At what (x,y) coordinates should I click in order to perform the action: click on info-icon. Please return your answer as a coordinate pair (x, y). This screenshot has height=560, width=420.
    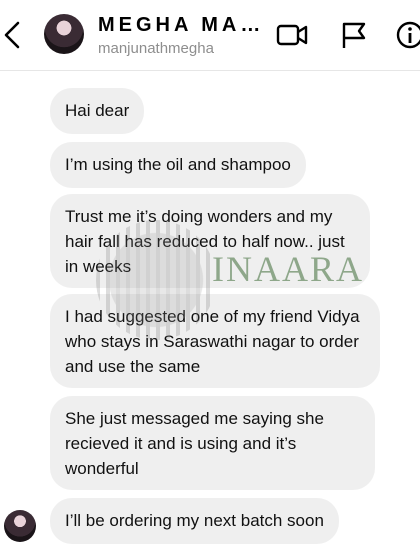
    Looking at the image, I should click on (408, 35).